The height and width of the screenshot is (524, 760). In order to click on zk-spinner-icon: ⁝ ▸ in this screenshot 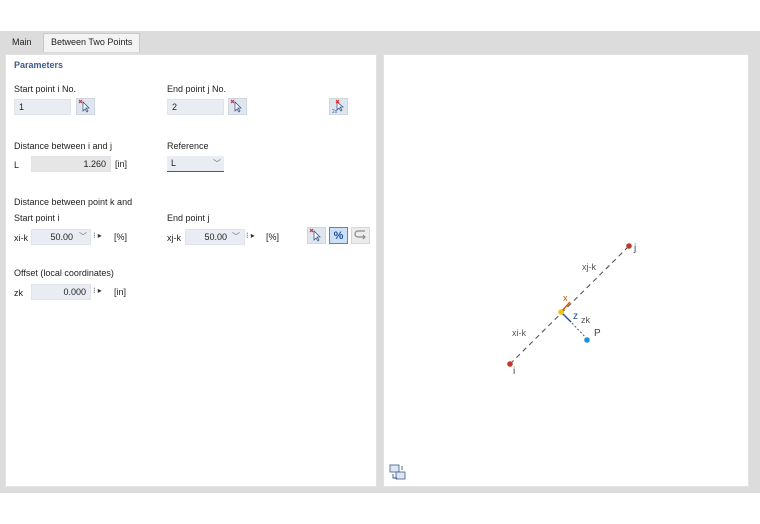, I will do `click(97, 290)`.